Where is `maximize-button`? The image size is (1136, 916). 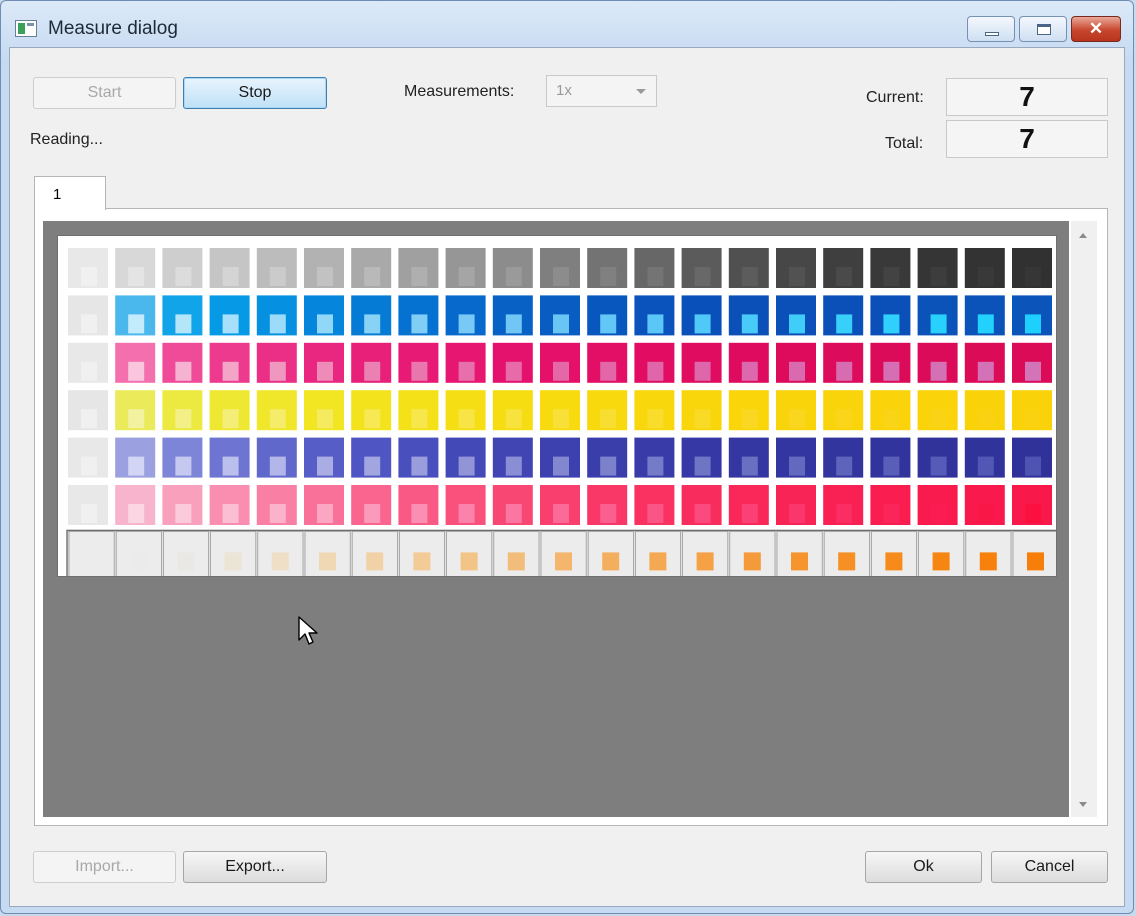
maximize-button is located at coordinates (1043, 29).